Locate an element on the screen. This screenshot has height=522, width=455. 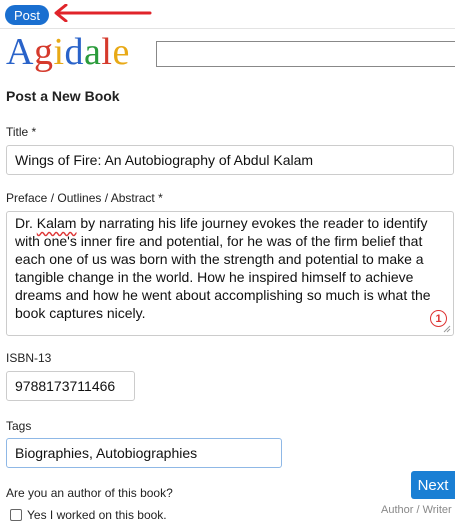
title-label: Title * is located at coordinates (21, 132).